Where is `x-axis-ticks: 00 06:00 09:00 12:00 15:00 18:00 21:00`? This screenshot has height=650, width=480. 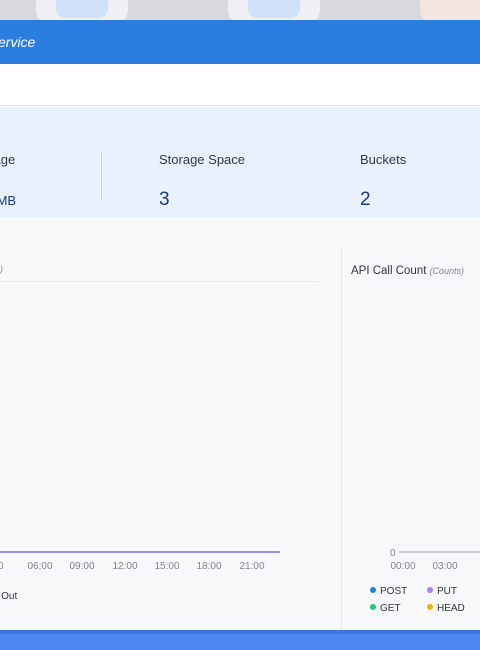 x-axis-ticks: 00 06:00 09:00 12:00 15:00 18:00 21:00 is located at coordinates (132, 566).